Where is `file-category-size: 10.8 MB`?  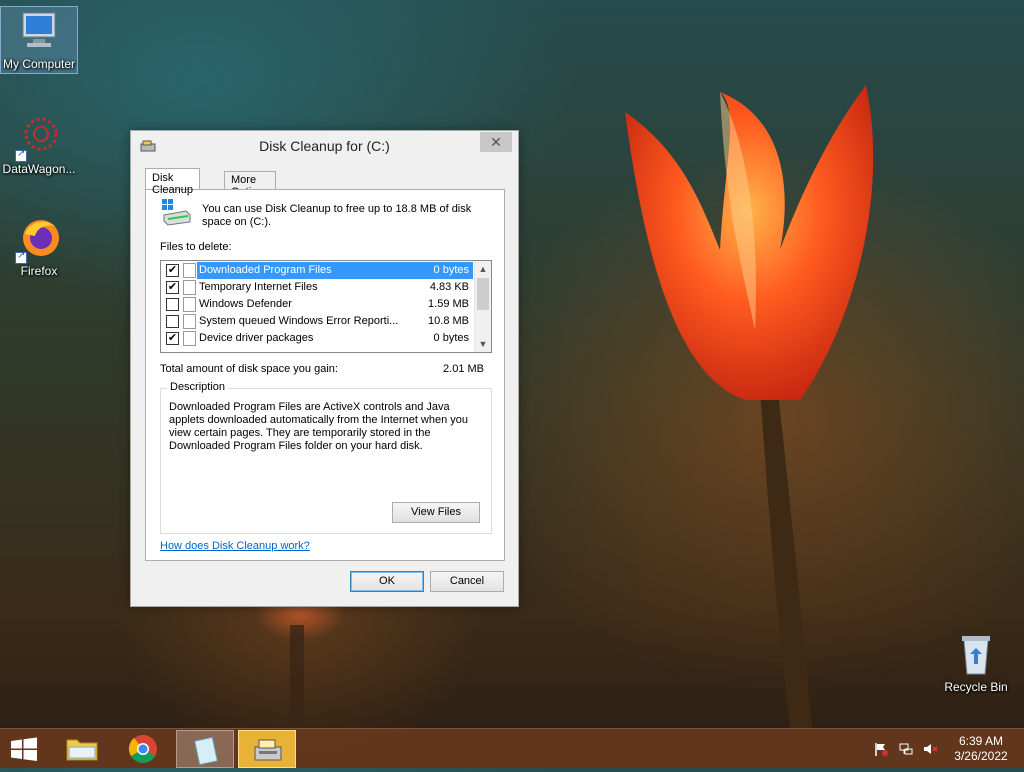
file-category-size: 10.8 MB is located at coordinates (448, 321).